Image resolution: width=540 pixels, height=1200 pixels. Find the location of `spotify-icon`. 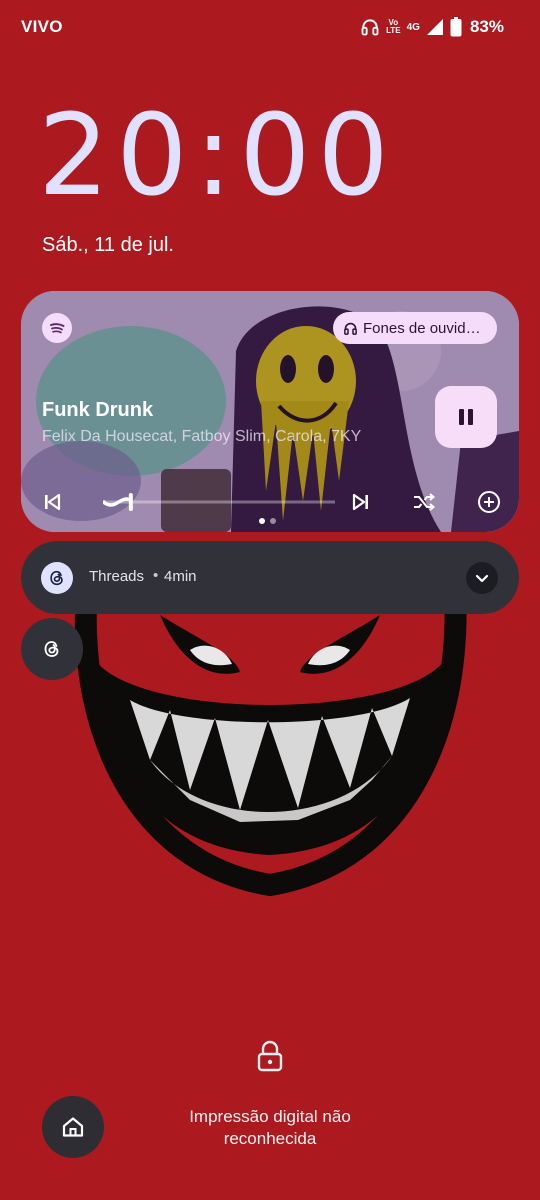

spotify-icon is located at coordinates (57, 328).